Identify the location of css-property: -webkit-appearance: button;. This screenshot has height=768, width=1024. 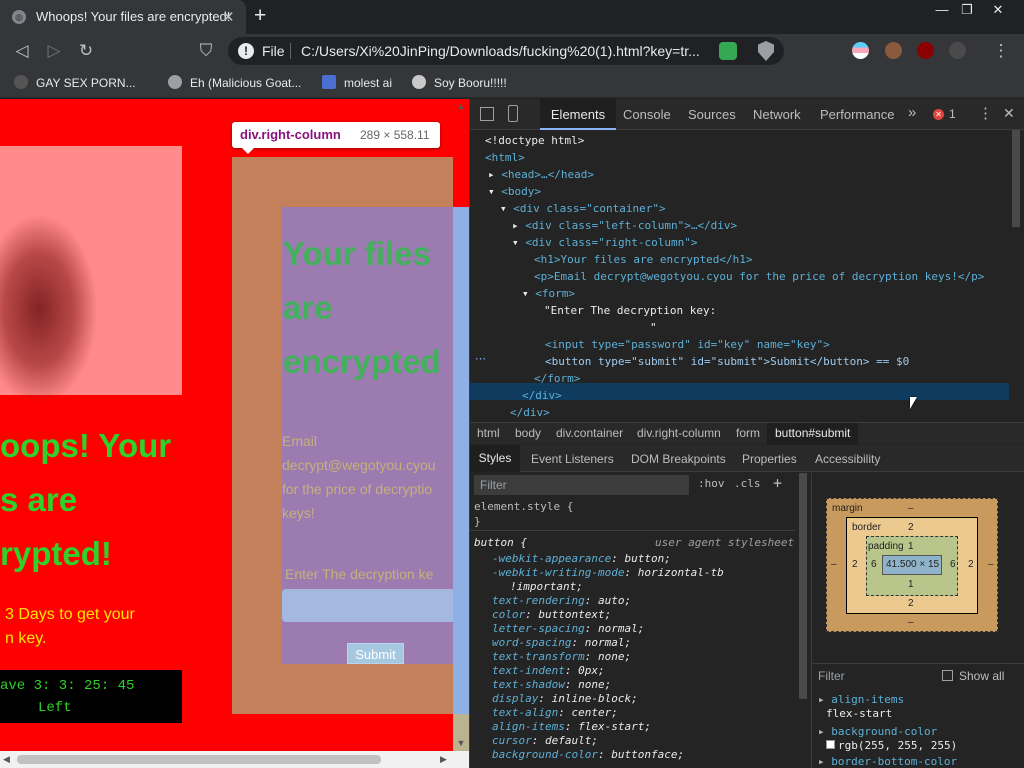
(581, 559).